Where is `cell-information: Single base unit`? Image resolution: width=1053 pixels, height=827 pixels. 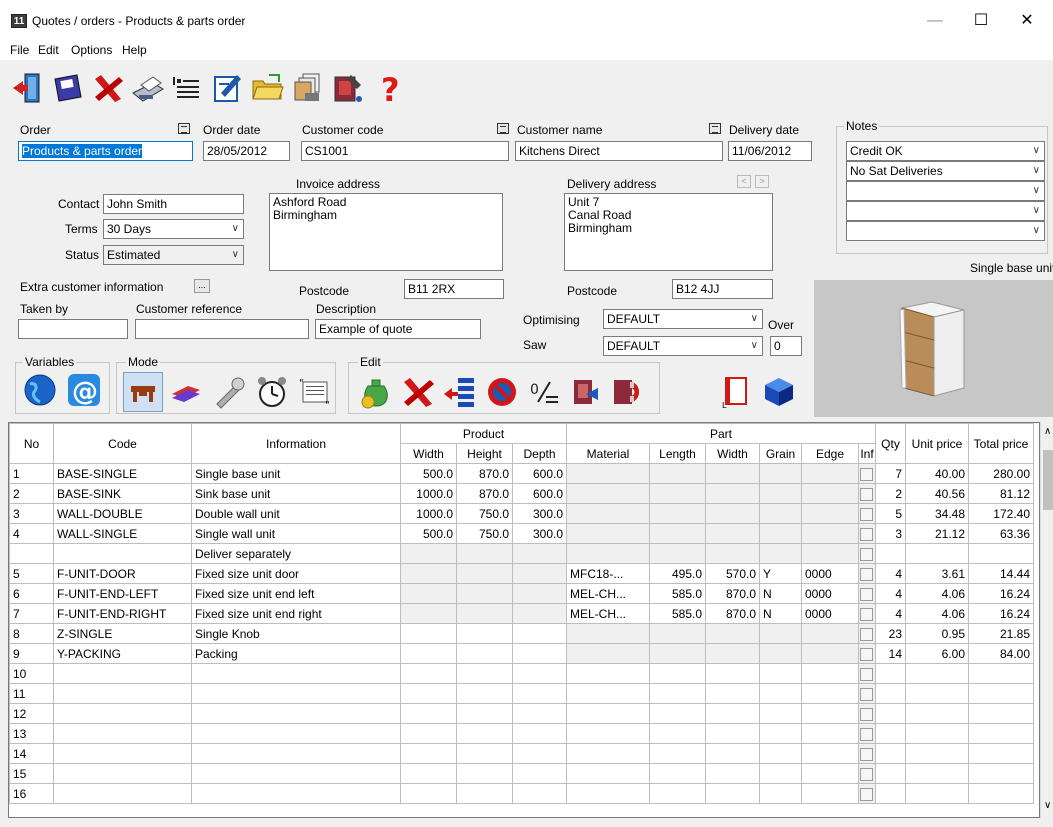 cell-information: Single base unit is located at coordinates (296, 473).